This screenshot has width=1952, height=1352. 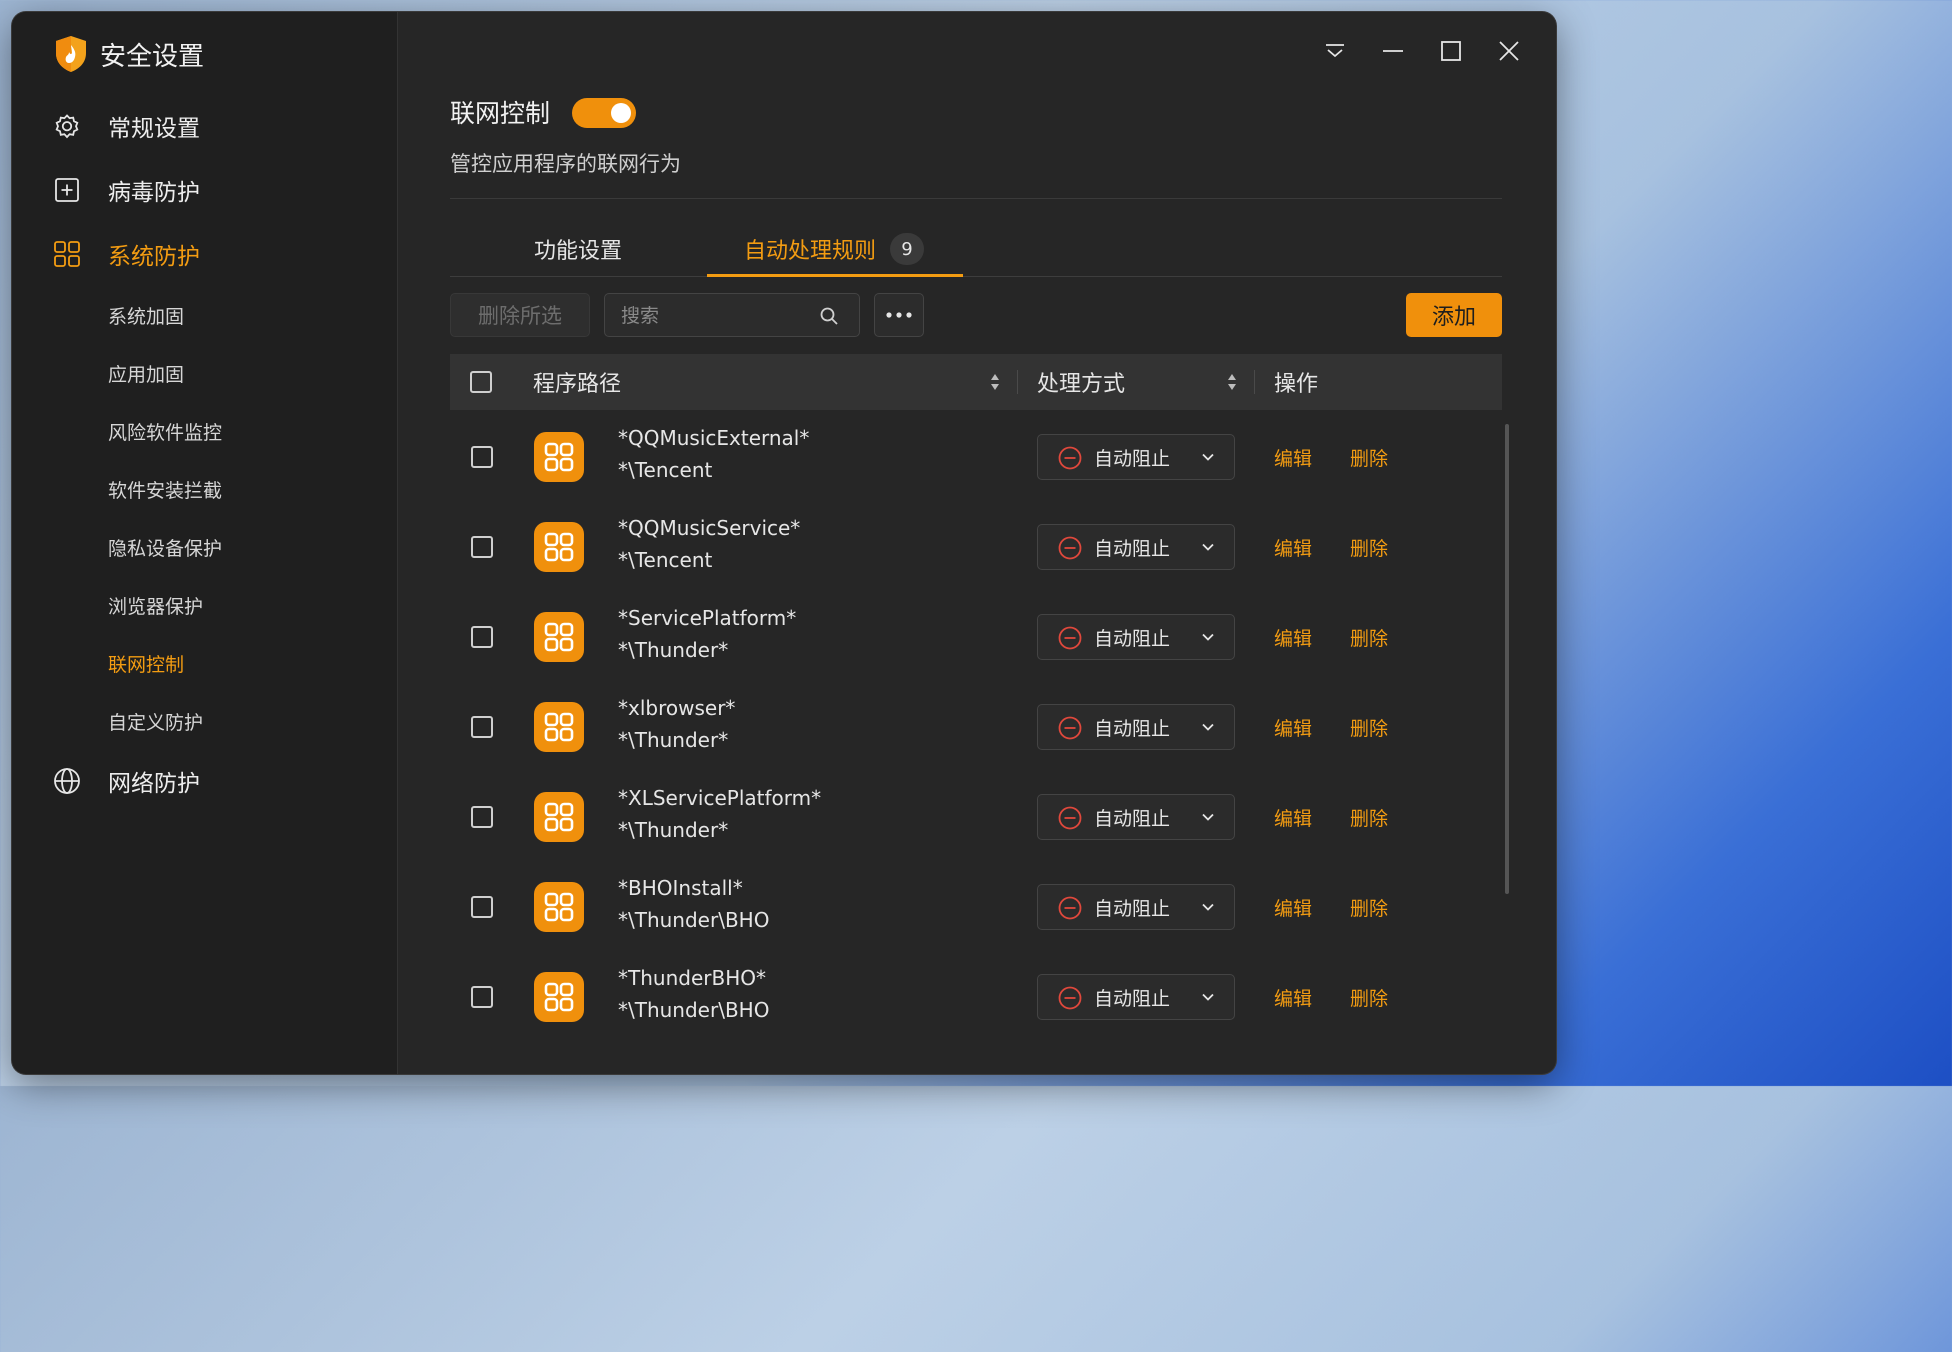 What do you see at coordinates (578, 251) in the screenshot?
I see `tab-label: 功能设置` at bounding box center [578, 251].